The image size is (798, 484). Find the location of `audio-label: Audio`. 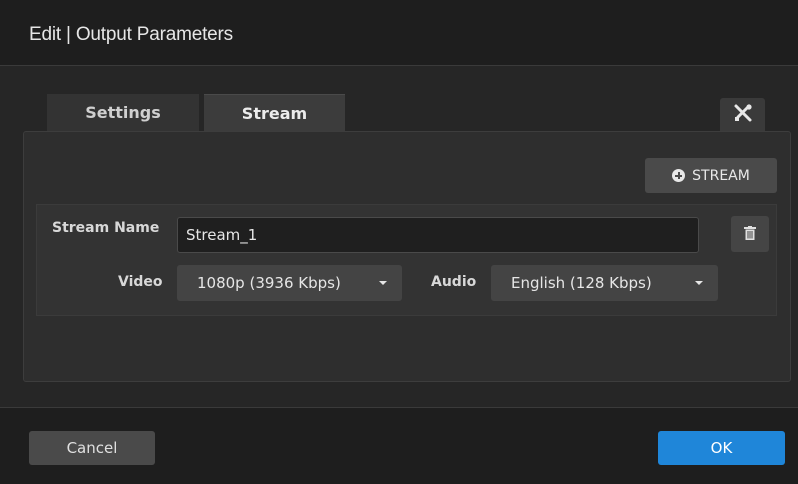

audio-label: Audio is located at coordinates (454, 282).